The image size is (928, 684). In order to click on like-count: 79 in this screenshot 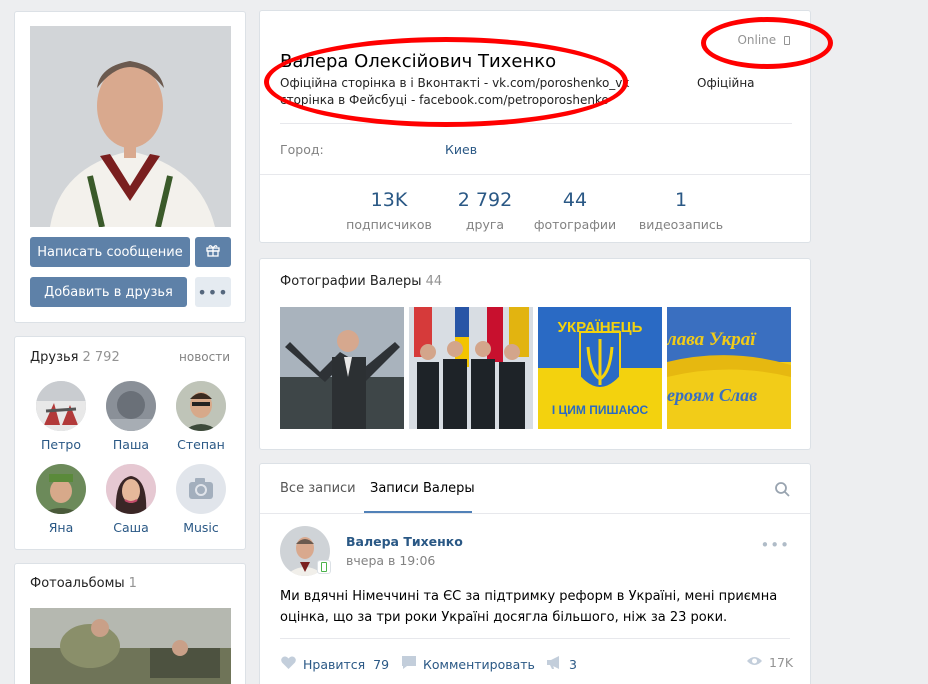, I will do `click(381, 664)`.